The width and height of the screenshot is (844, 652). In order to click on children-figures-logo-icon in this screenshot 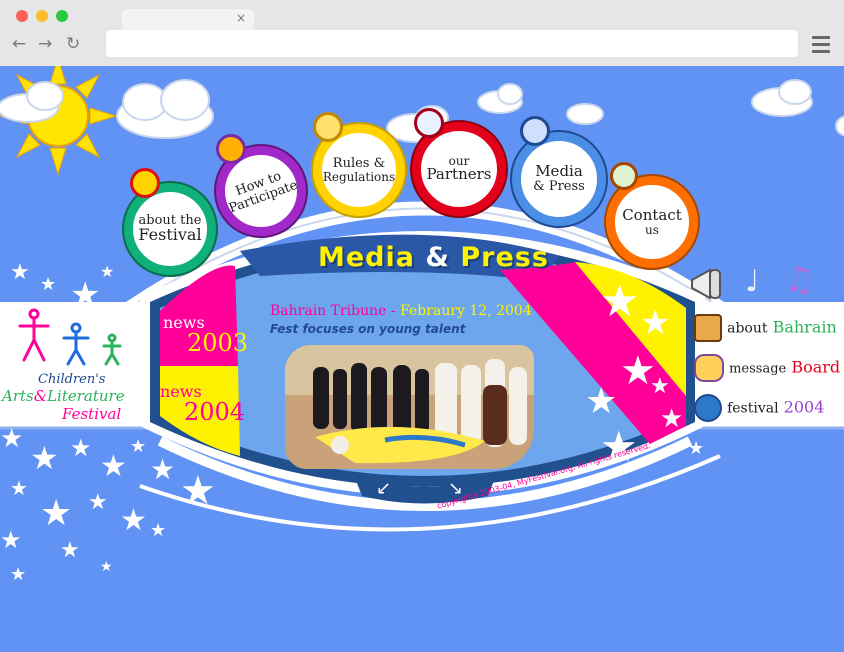, I will do `click(70, 337)`.